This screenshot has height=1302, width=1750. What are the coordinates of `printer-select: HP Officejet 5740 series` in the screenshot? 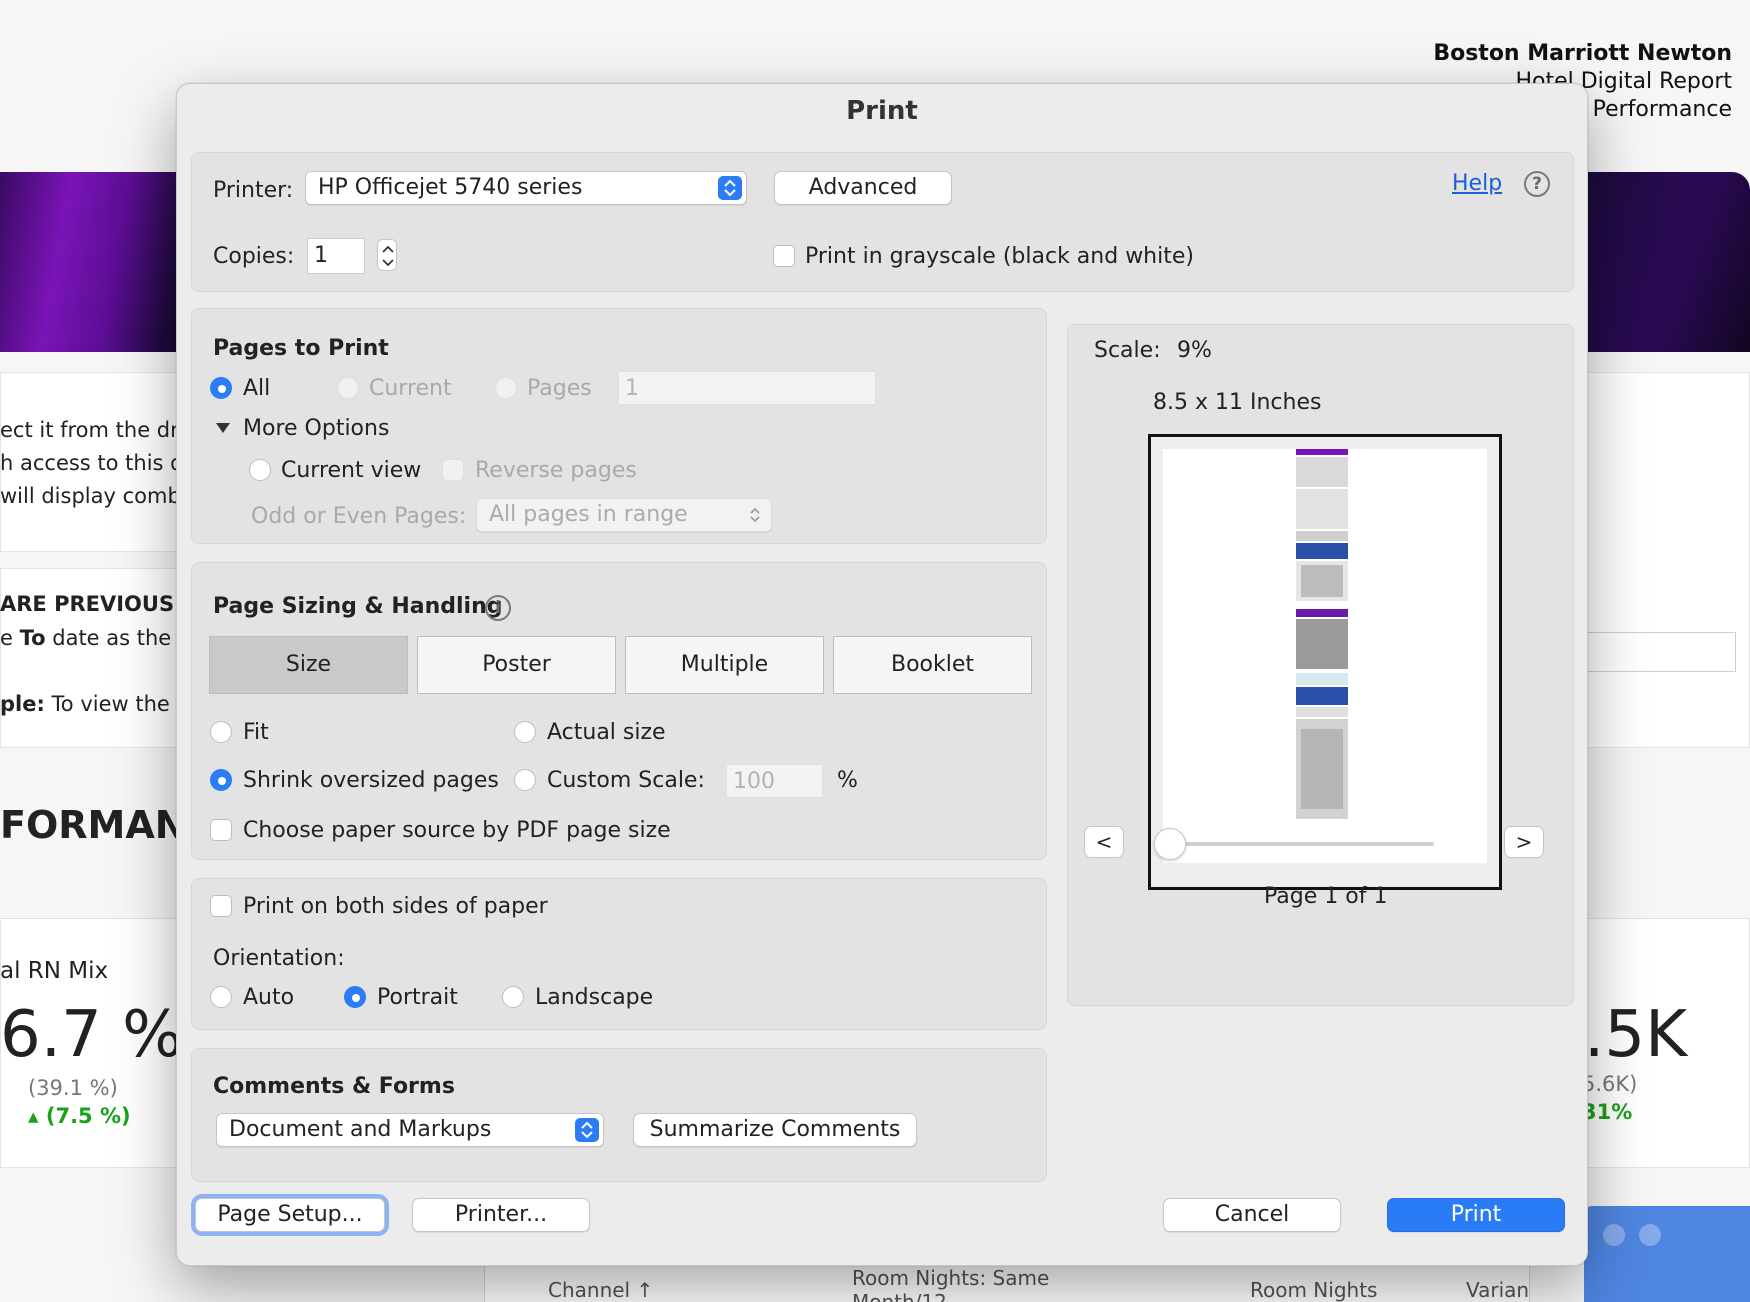 It's located at (526, 188).